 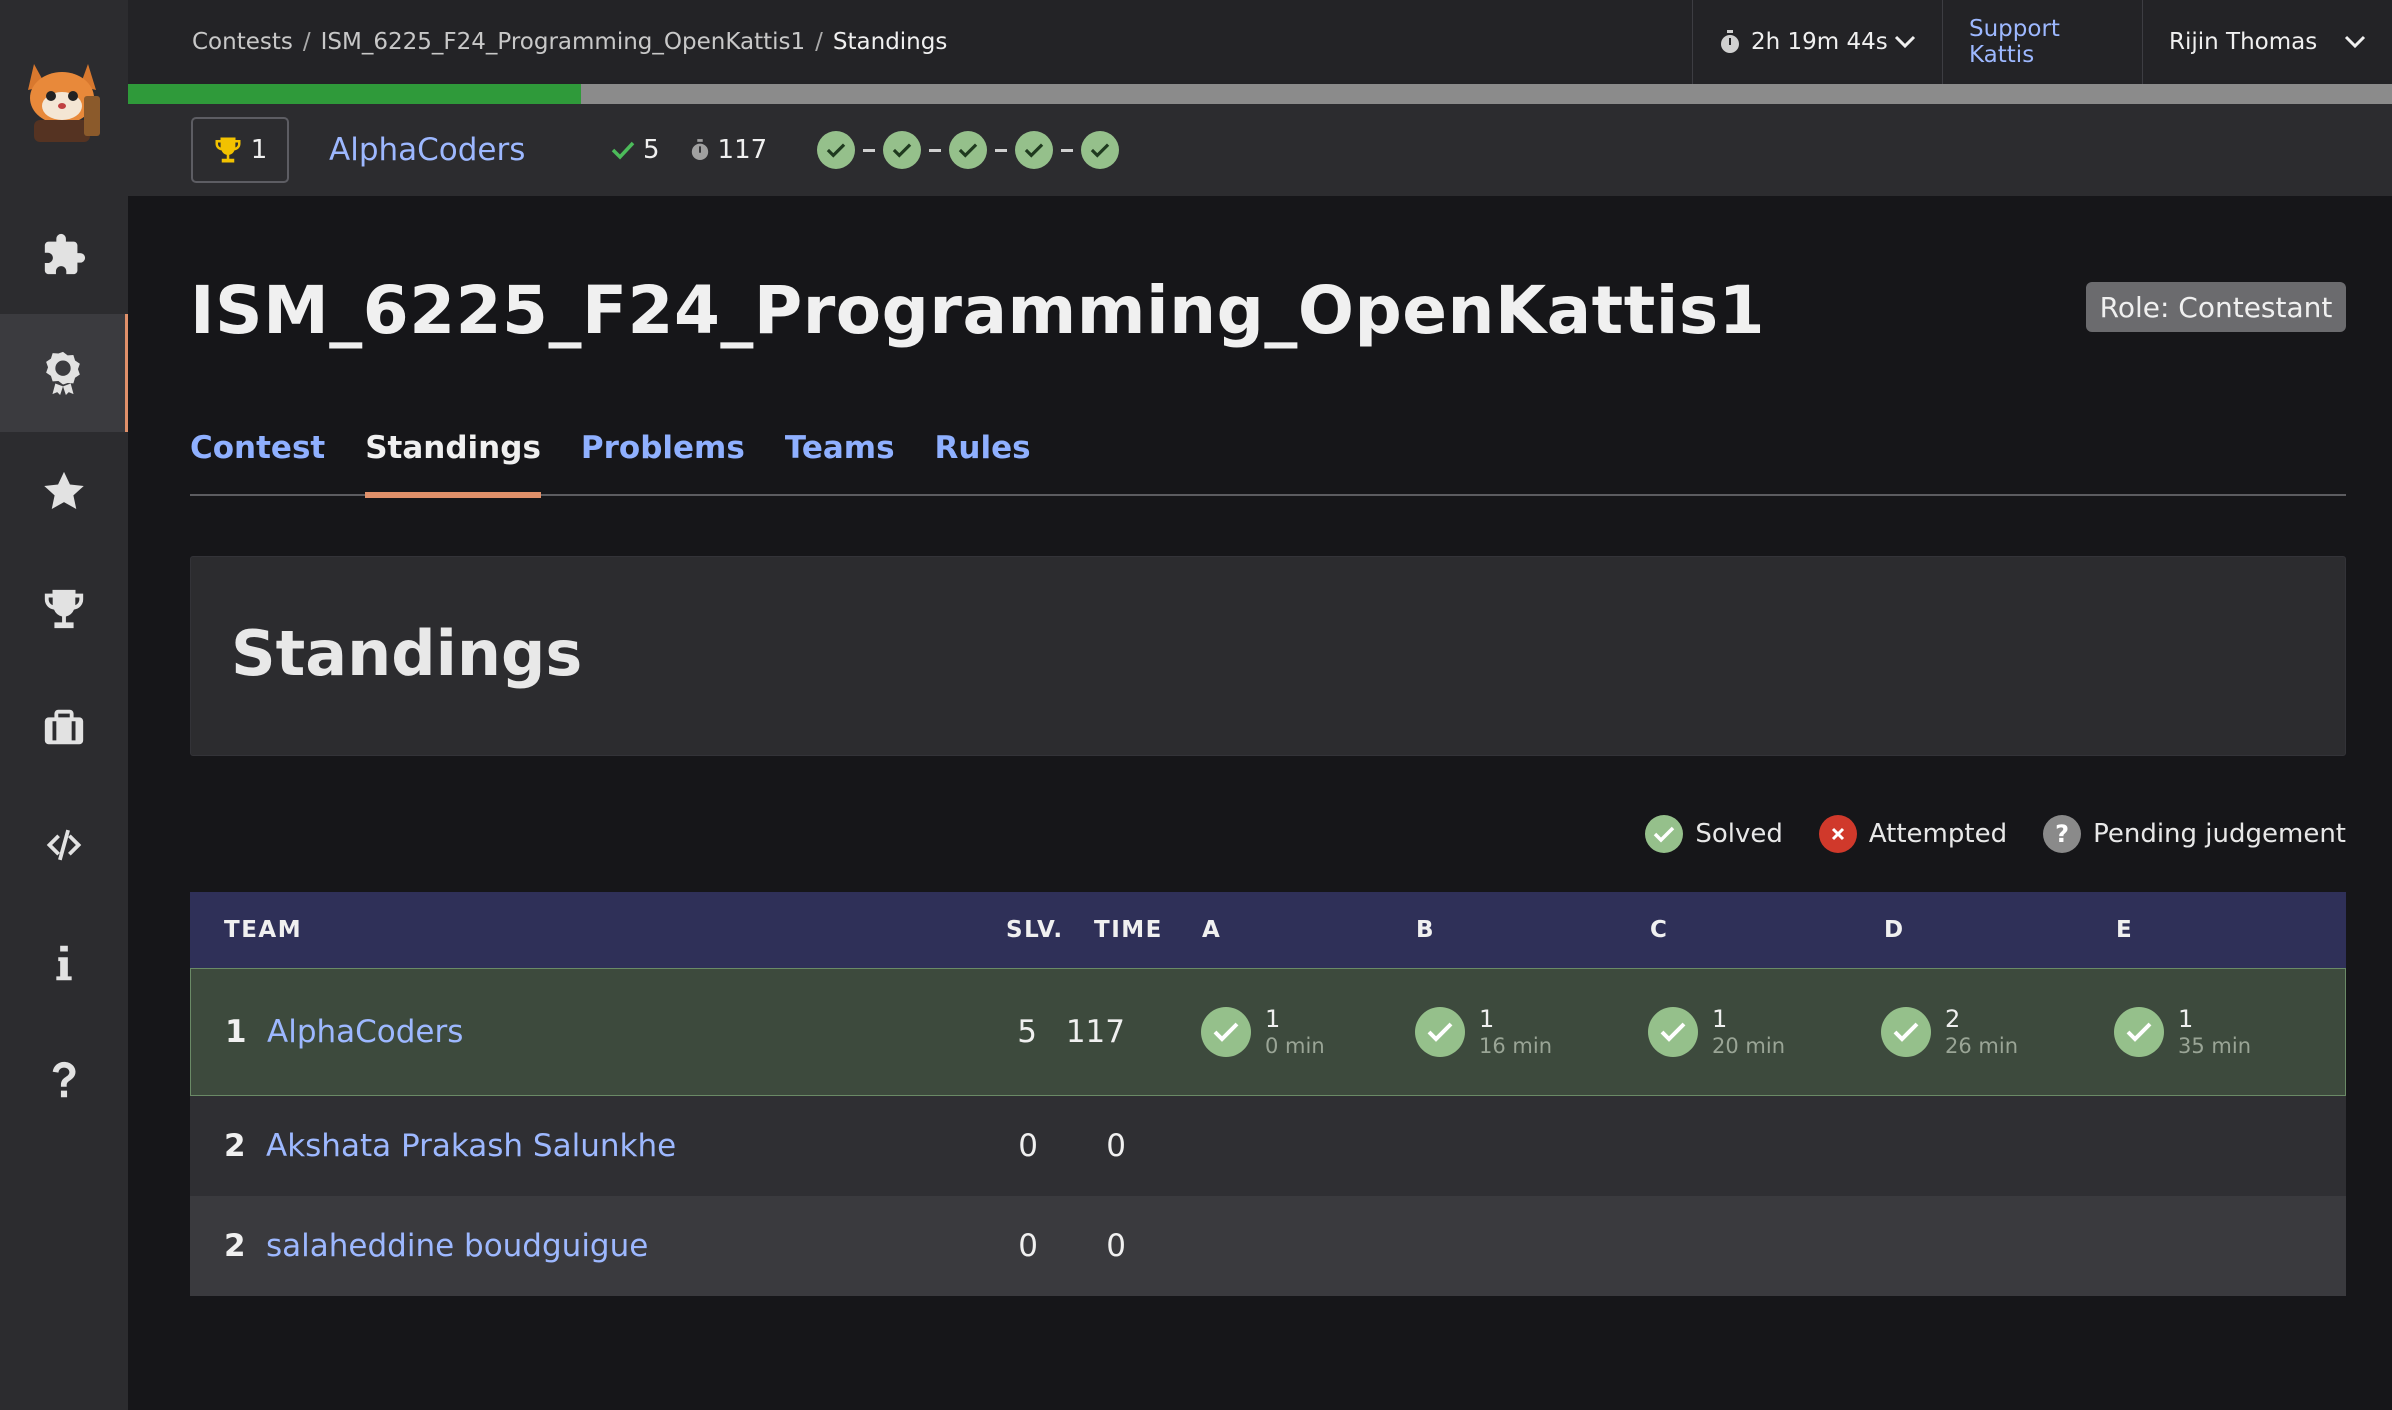 What do you see at coordinates (242, 42) in the screenshot?
I see `breadcrumb-contests: Contests` at bounding box center [242, 42].